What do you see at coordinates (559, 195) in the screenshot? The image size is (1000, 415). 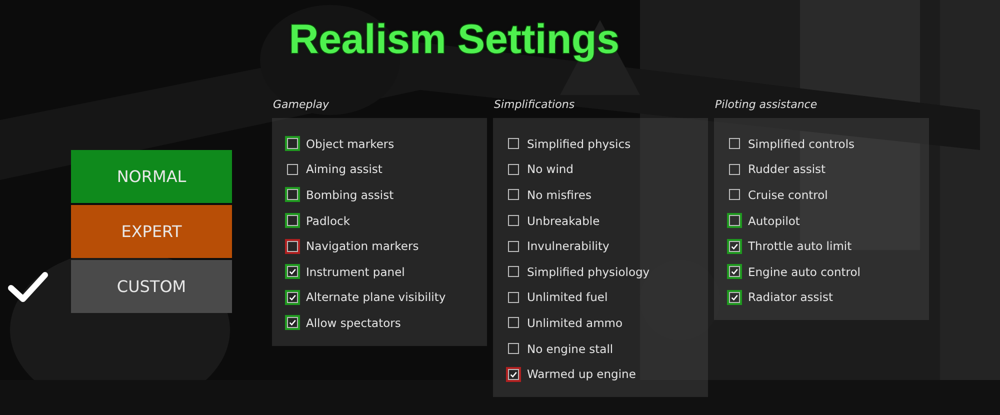 I see `option-label: No misfires` at bounding box center [559, 195].